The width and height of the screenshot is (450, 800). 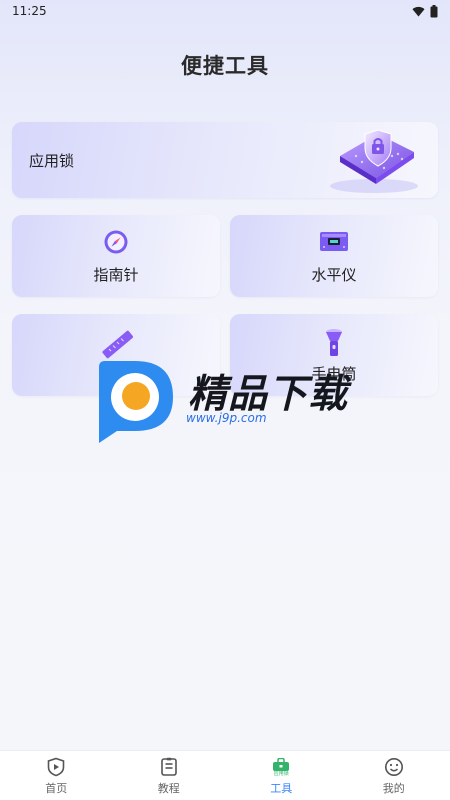 I want to click on watermark-url: www.j9p.com, so click(x=226, y=418).